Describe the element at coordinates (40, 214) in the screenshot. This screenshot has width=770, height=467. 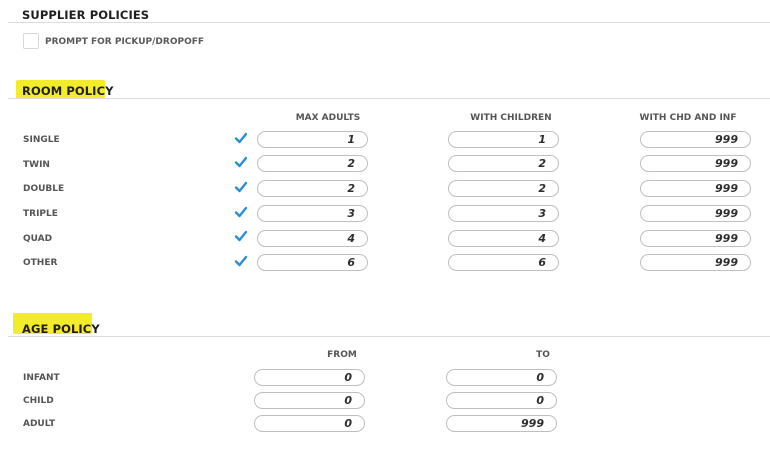
I see `room-row-label: TRIPLE` at that location.